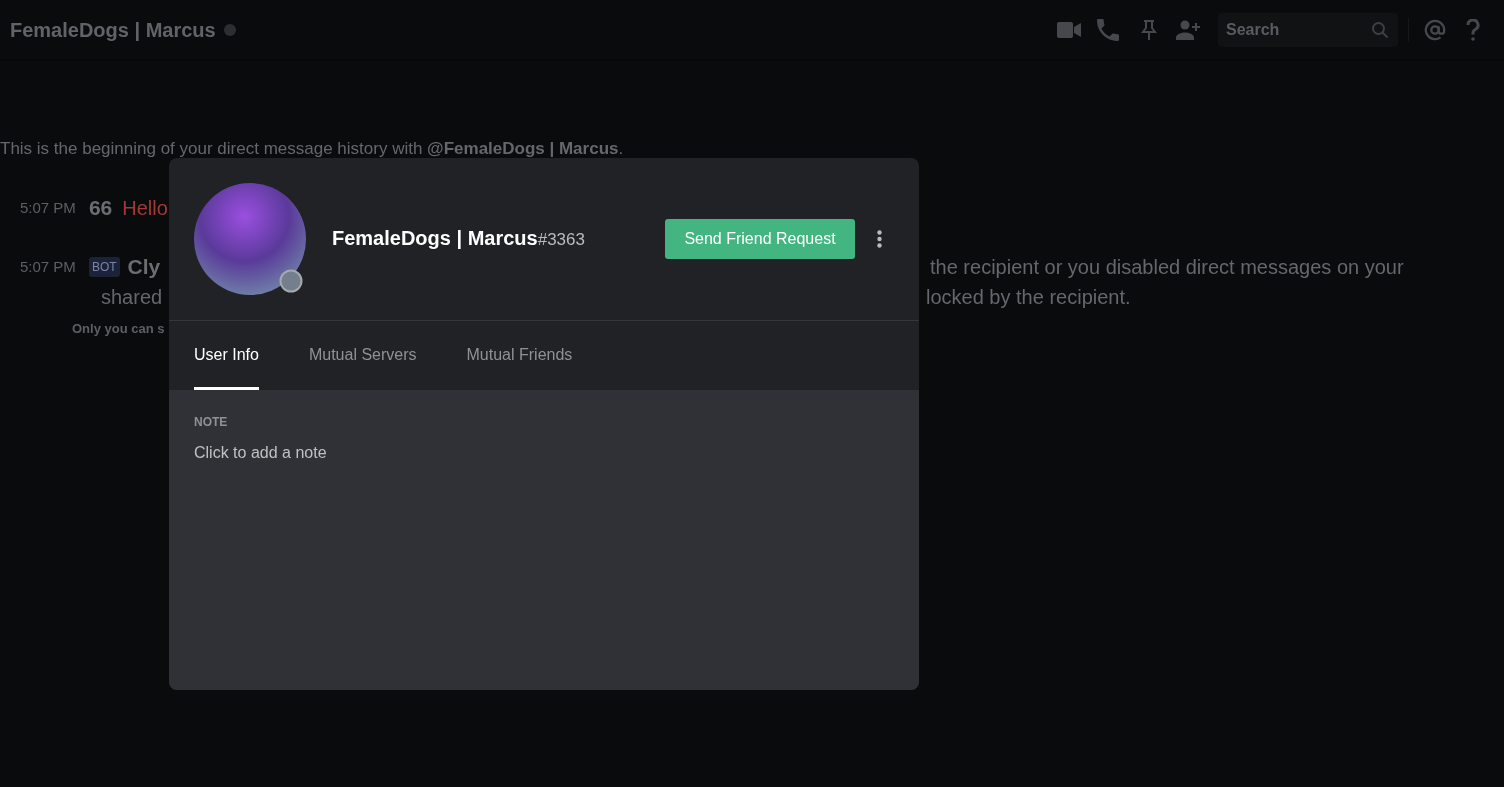 Image resolution: width=1504 pixels, height=787 pixels. Describe the element at coordinates (113, 29) in the screenshot. I see `channel-title: FemaleDogs | Marcus` at that location.